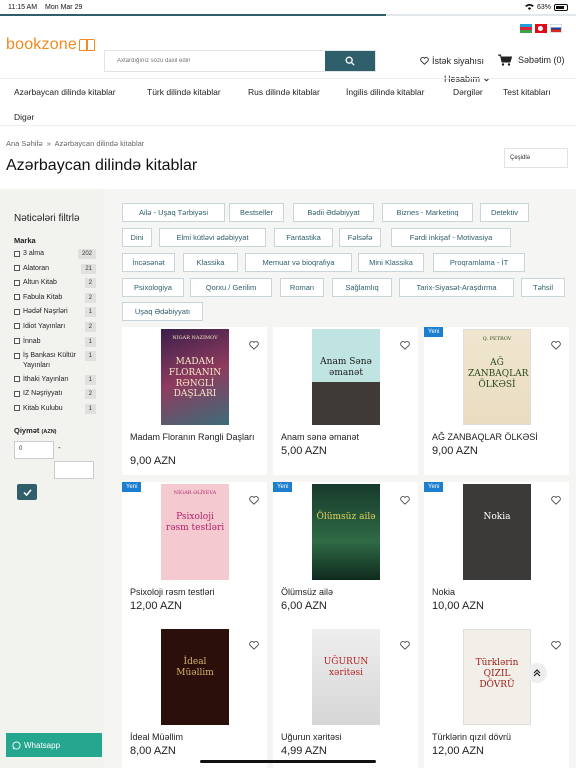 This screenshot has width=576, height=775. I want to click on breadcrumb-home: Ana Səhifə, so click(24, 143).